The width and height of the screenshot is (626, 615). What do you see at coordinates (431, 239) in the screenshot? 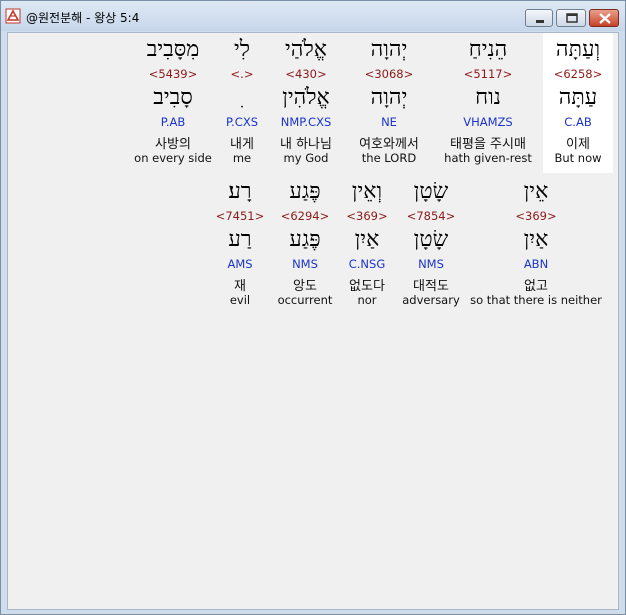
I see `hebrew-lemma: שָׂטָן` at bounding box center [431, 239].